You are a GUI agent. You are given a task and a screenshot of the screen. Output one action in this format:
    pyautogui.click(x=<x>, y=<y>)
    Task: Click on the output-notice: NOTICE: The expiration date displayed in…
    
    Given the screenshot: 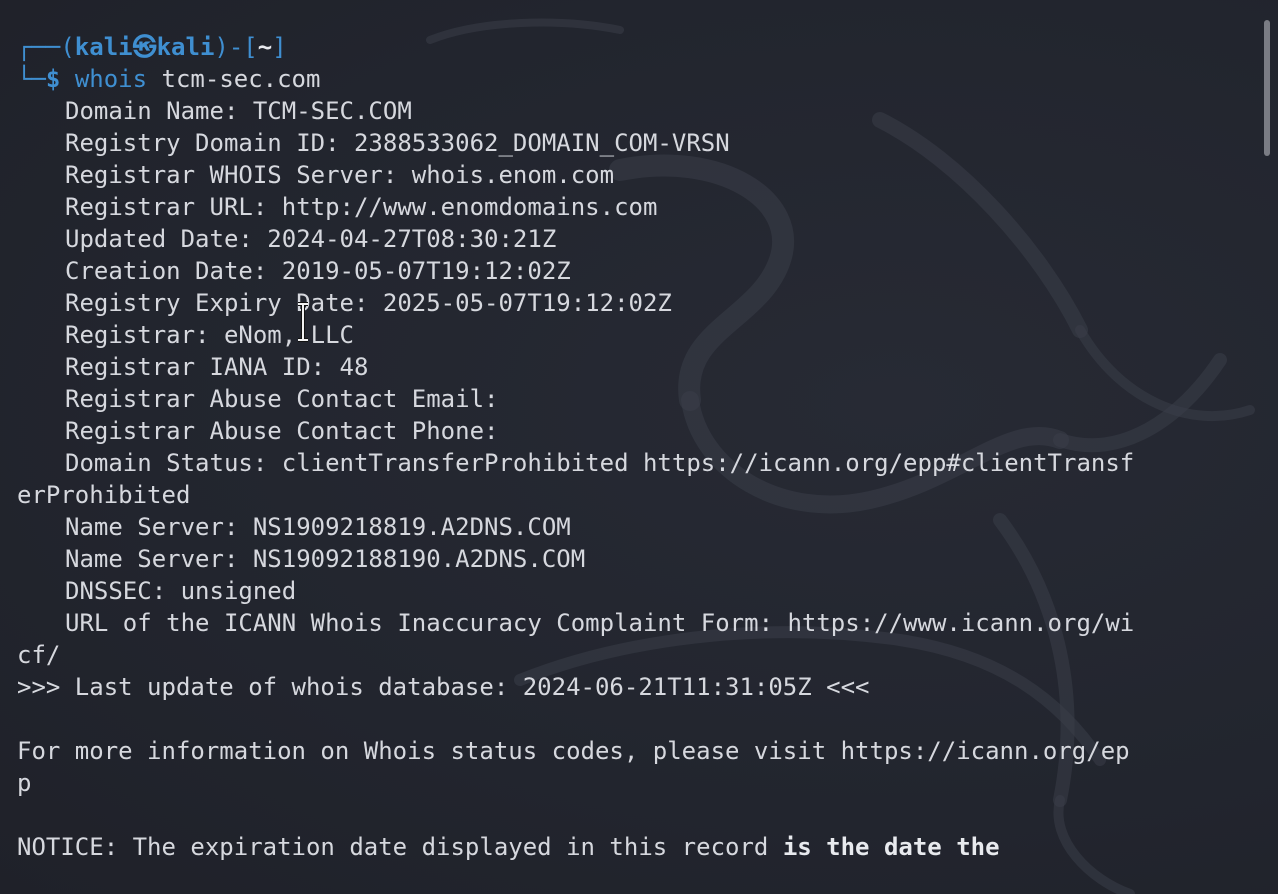 What is the action you would take?
    pyautogui.click(x=635, y=847)
    